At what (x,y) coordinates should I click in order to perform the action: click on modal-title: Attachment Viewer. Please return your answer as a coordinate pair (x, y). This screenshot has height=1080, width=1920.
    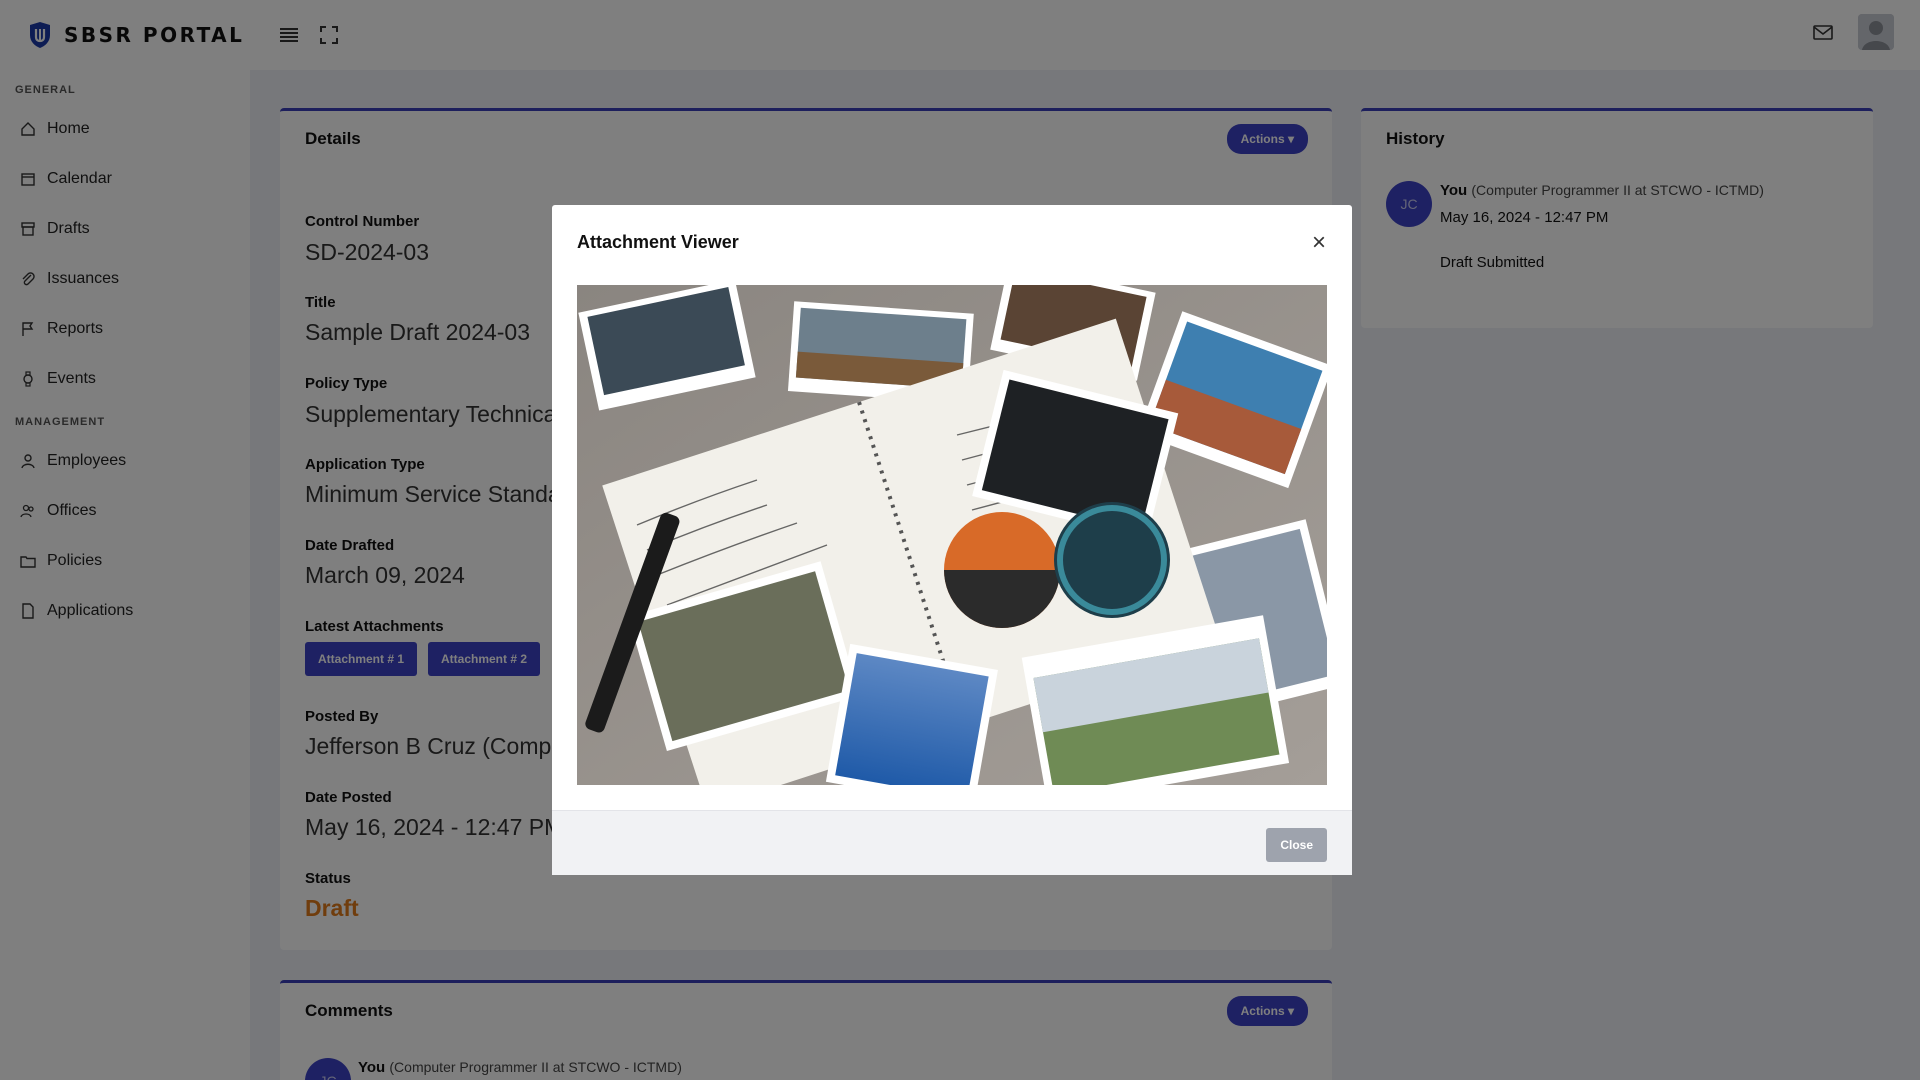
    Looking at the image, I should click on (658, 242).